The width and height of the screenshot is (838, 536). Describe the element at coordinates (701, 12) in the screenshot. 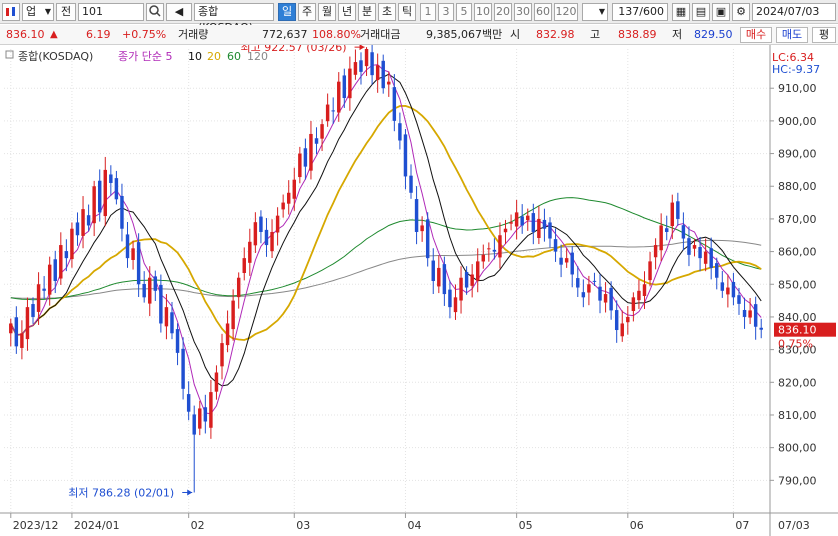

I see `layout-button: ▤` at that location.